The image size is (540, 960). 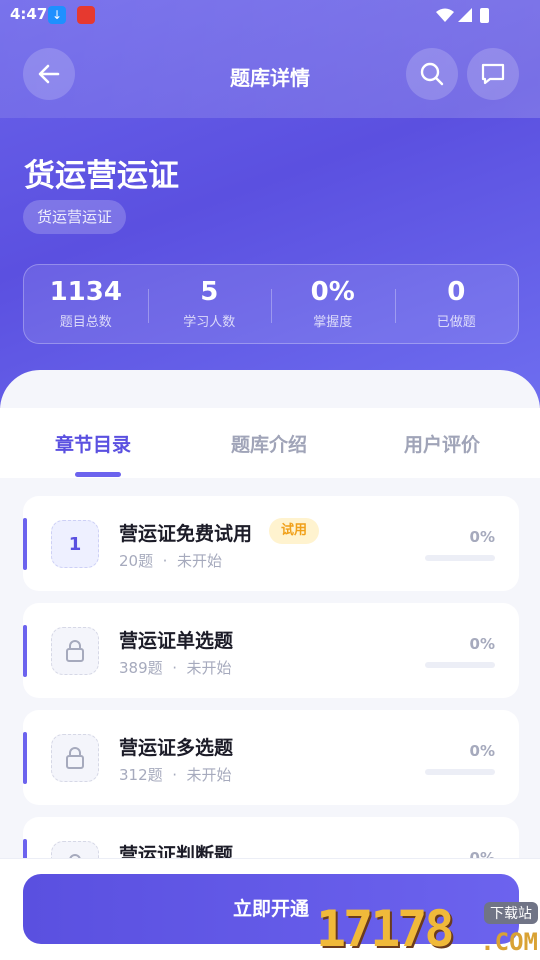 I want to click on stat-value: 0, so click(x=456, y=292).